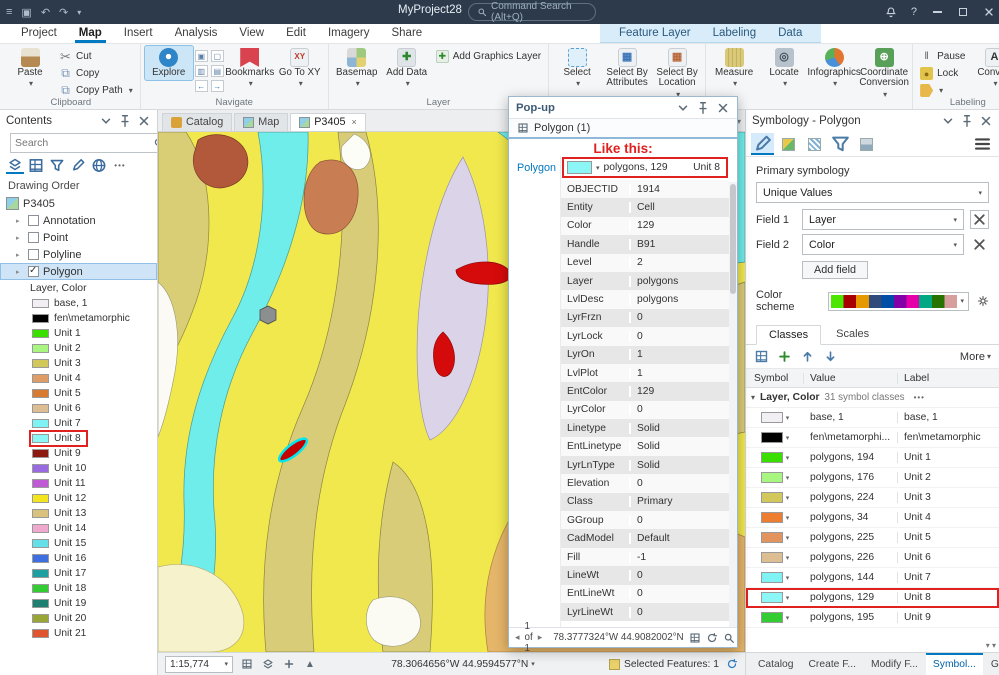 The height and width of the screenshot is (675, 999). What do you see at coordinates (891, 12) in the screenshot?
I see `notifications-bell-icon` at bounding box center [891, 12].